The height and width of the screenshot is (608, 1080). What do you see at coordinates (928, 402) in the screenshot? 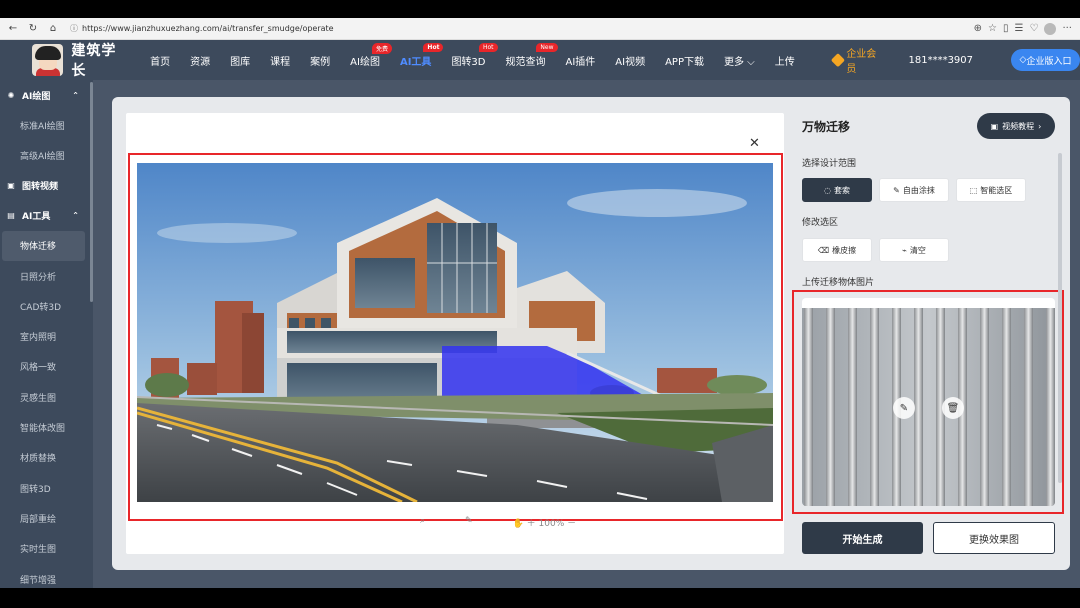
I see `highlight-frame-upload` at bounding box center [928, 402].